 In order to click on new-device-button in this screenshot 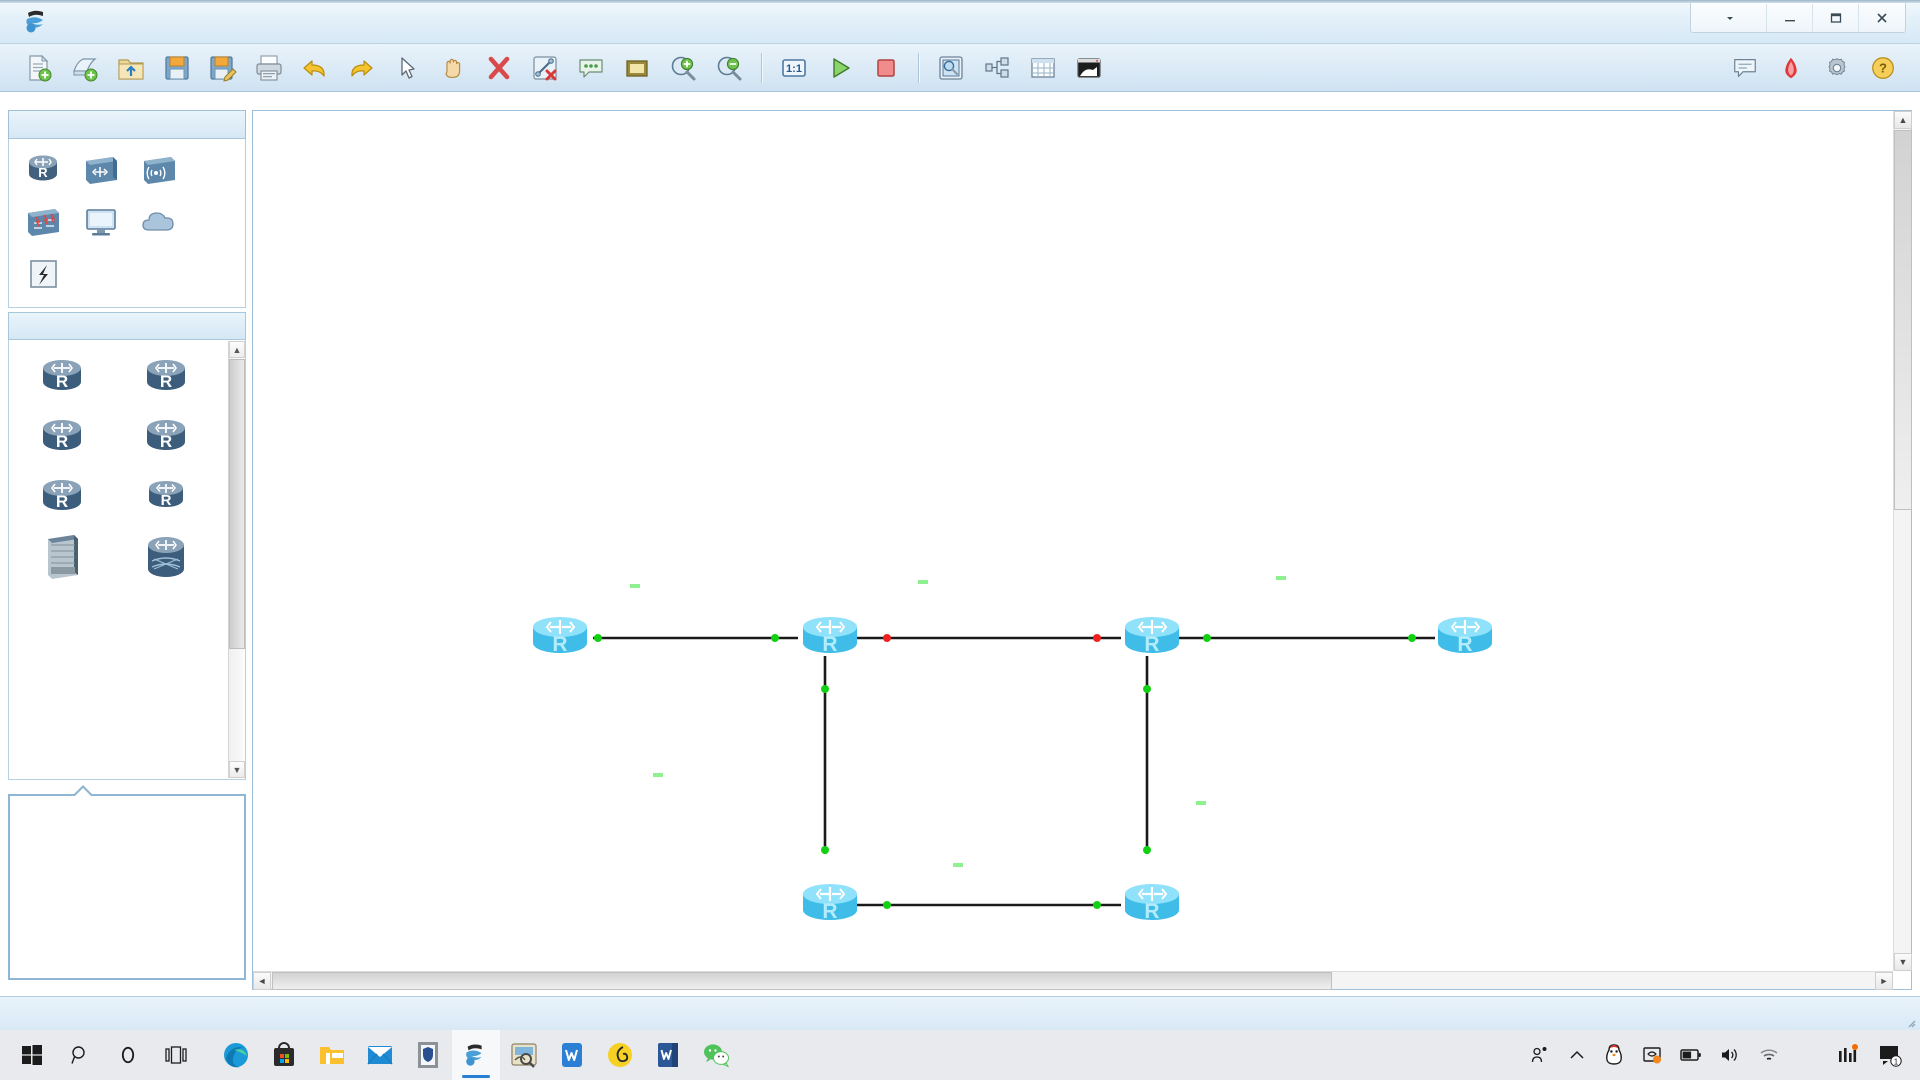, I will do `click(85, 68)`.